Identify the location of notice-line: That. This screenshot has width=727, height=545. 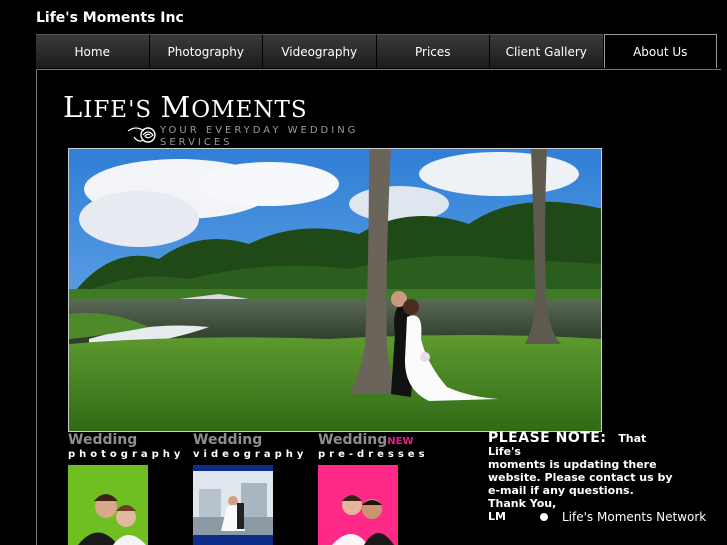
(632, 438).